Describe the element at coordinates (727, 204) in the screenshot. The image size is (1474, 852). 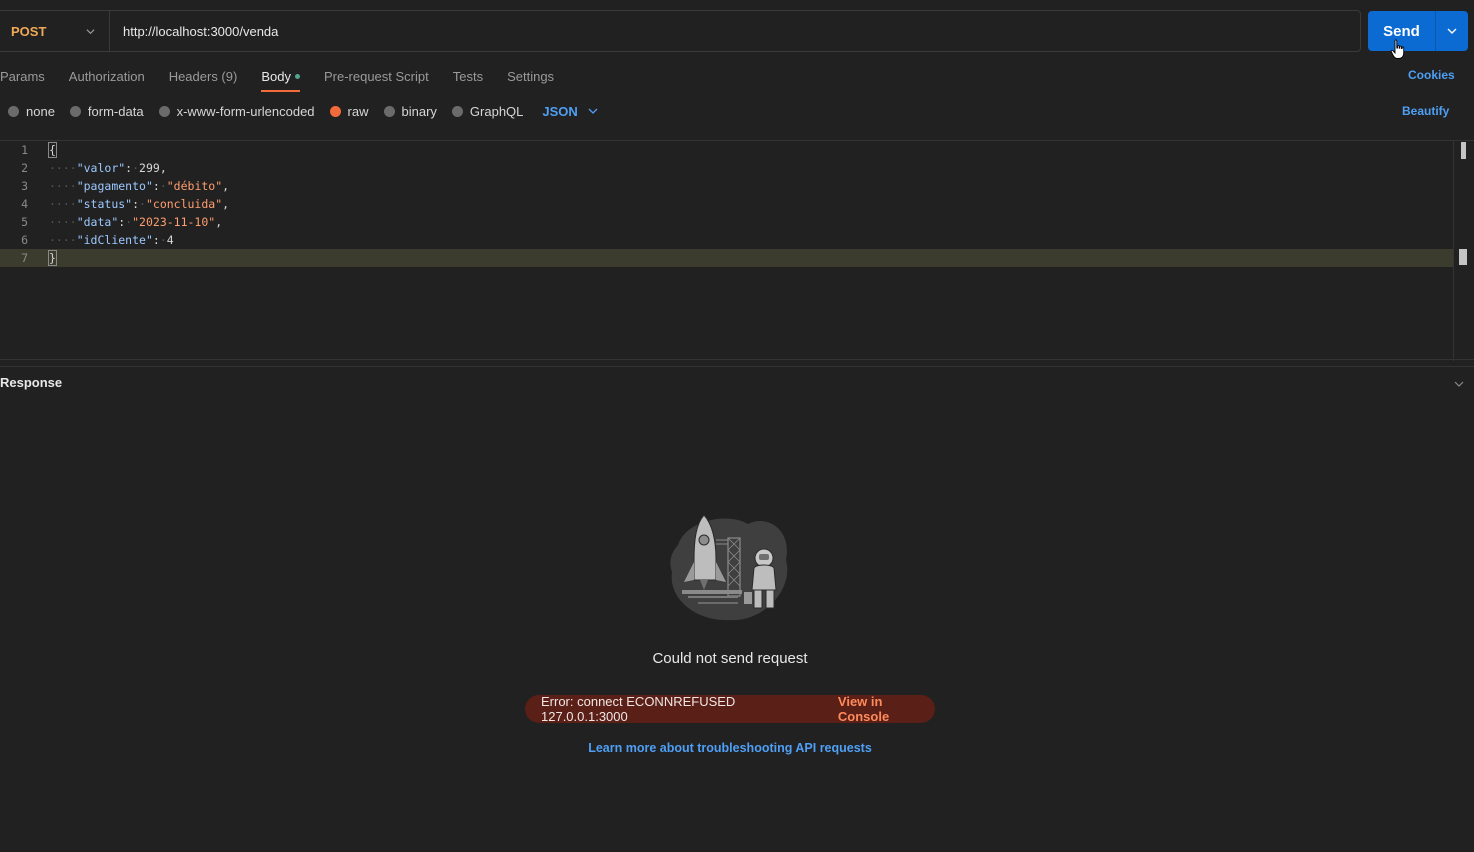
I see `editor-line: 4 ····"status":·"concluida",` at that location.